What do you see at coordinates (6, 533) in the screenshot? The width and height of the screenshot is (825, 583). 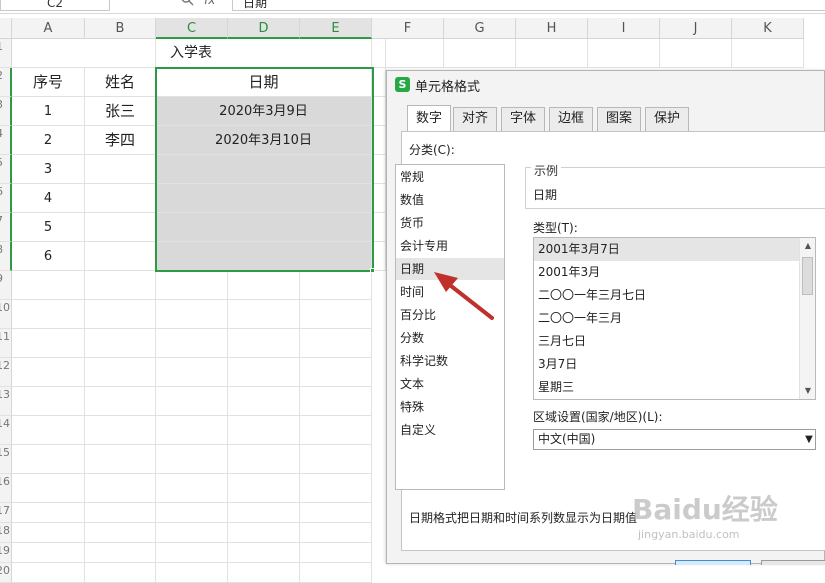 I see `row-header-18: 18` at bounding box center [6, 533].